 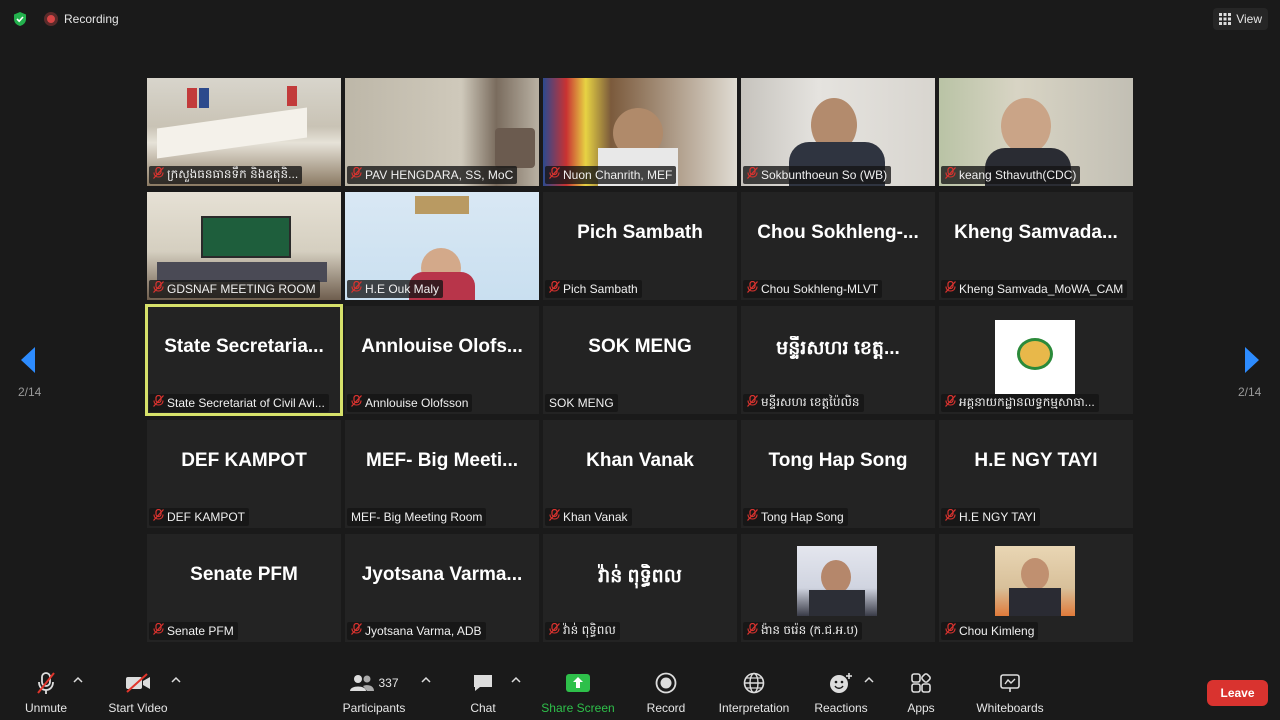 What do you see at coordinates (589, 630) in the screenshot?
I see `participant-name: វ៉ាន់ ពុទ្ធិពល` at bounding box center [589, 630].